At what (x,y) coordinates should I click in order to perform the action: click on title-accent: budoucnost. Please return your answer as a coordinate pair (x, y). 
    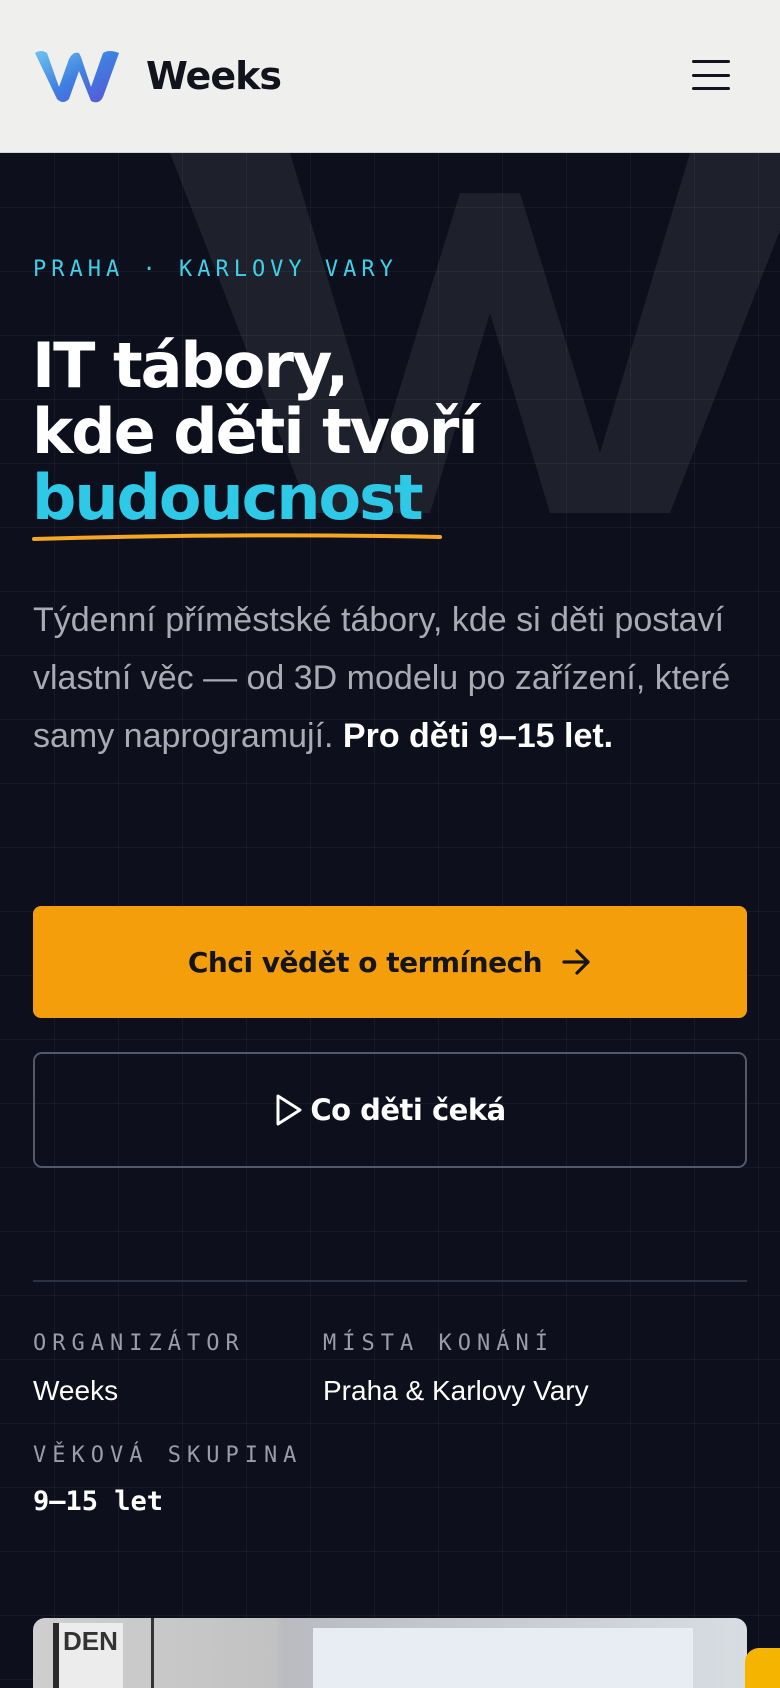
    Looking at the image, I should click on (237, 503).